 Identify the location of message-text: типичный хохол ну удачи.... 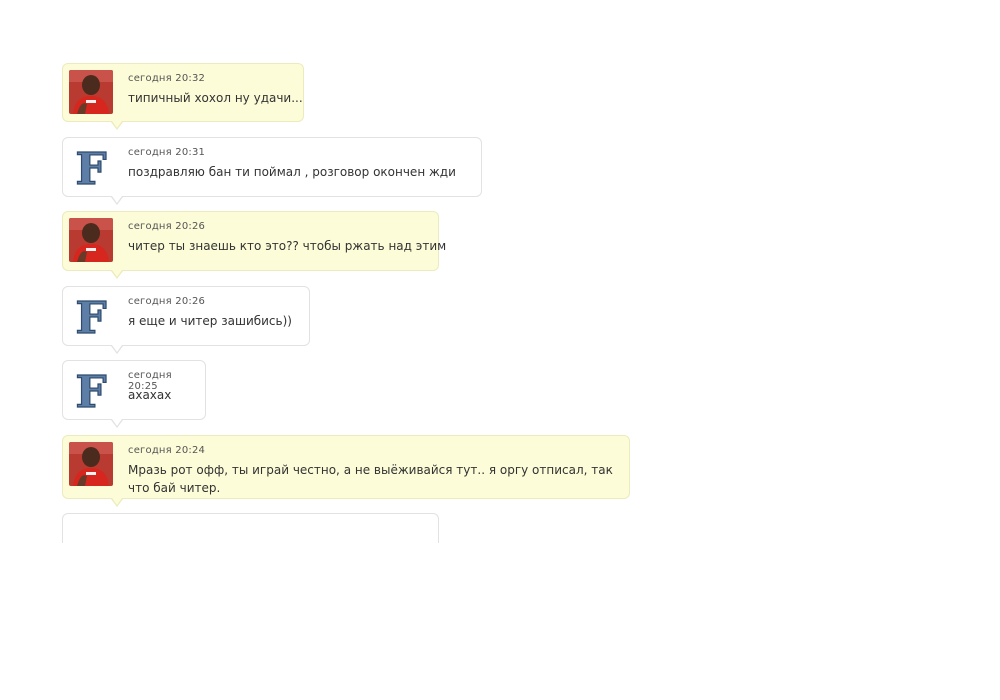
(215, 98).